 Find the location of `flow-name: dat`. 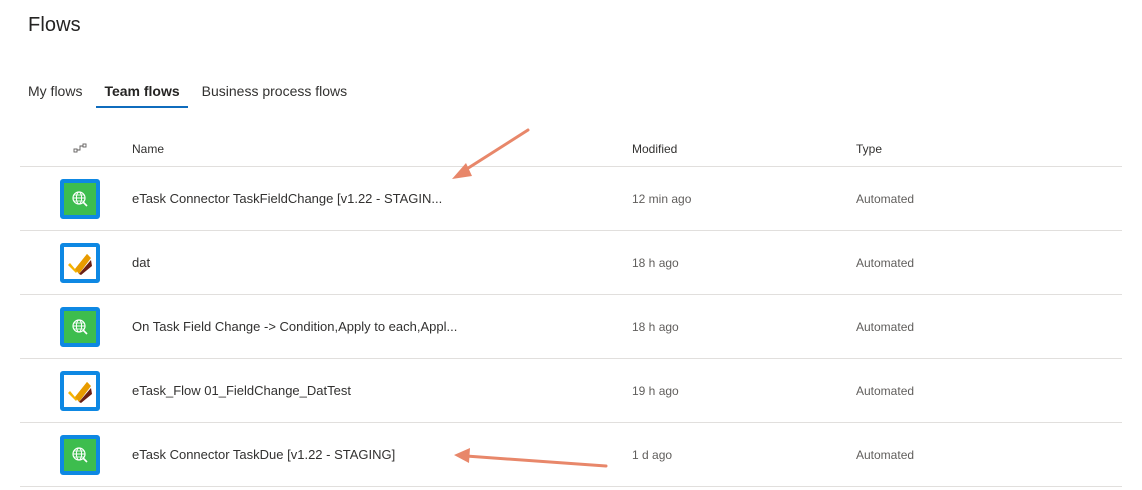

flow-name: dat is located at coordinates (372, 262).